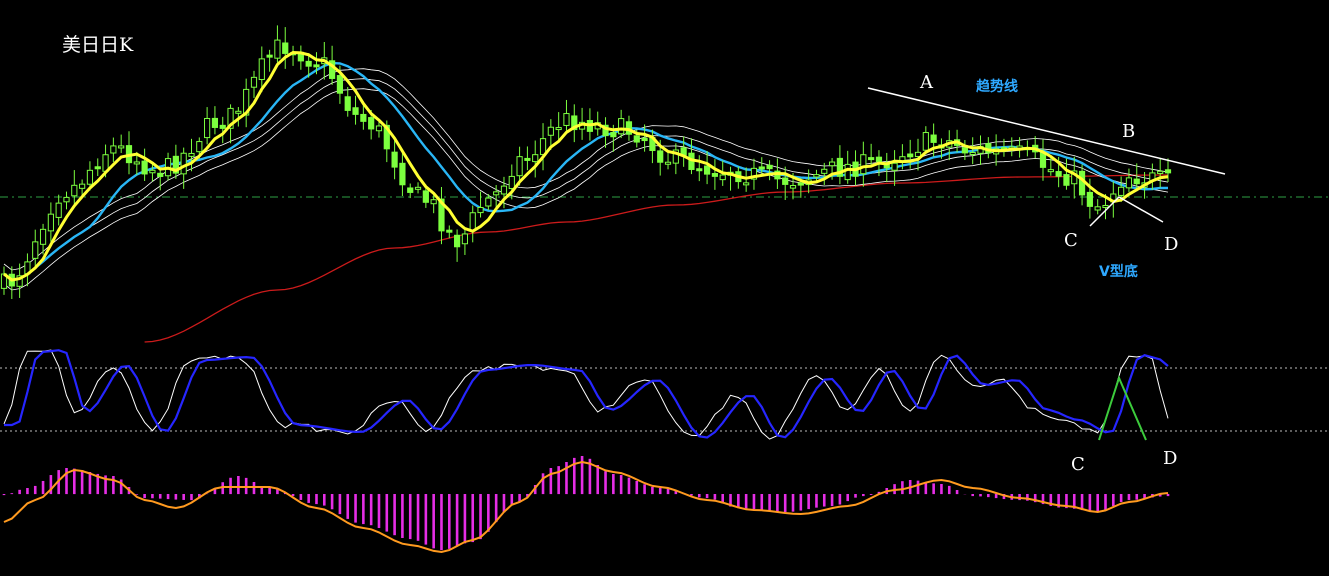 The width and height of the screenshot is (1329, 576). I want to click on label-a: A, so click(926, 82).